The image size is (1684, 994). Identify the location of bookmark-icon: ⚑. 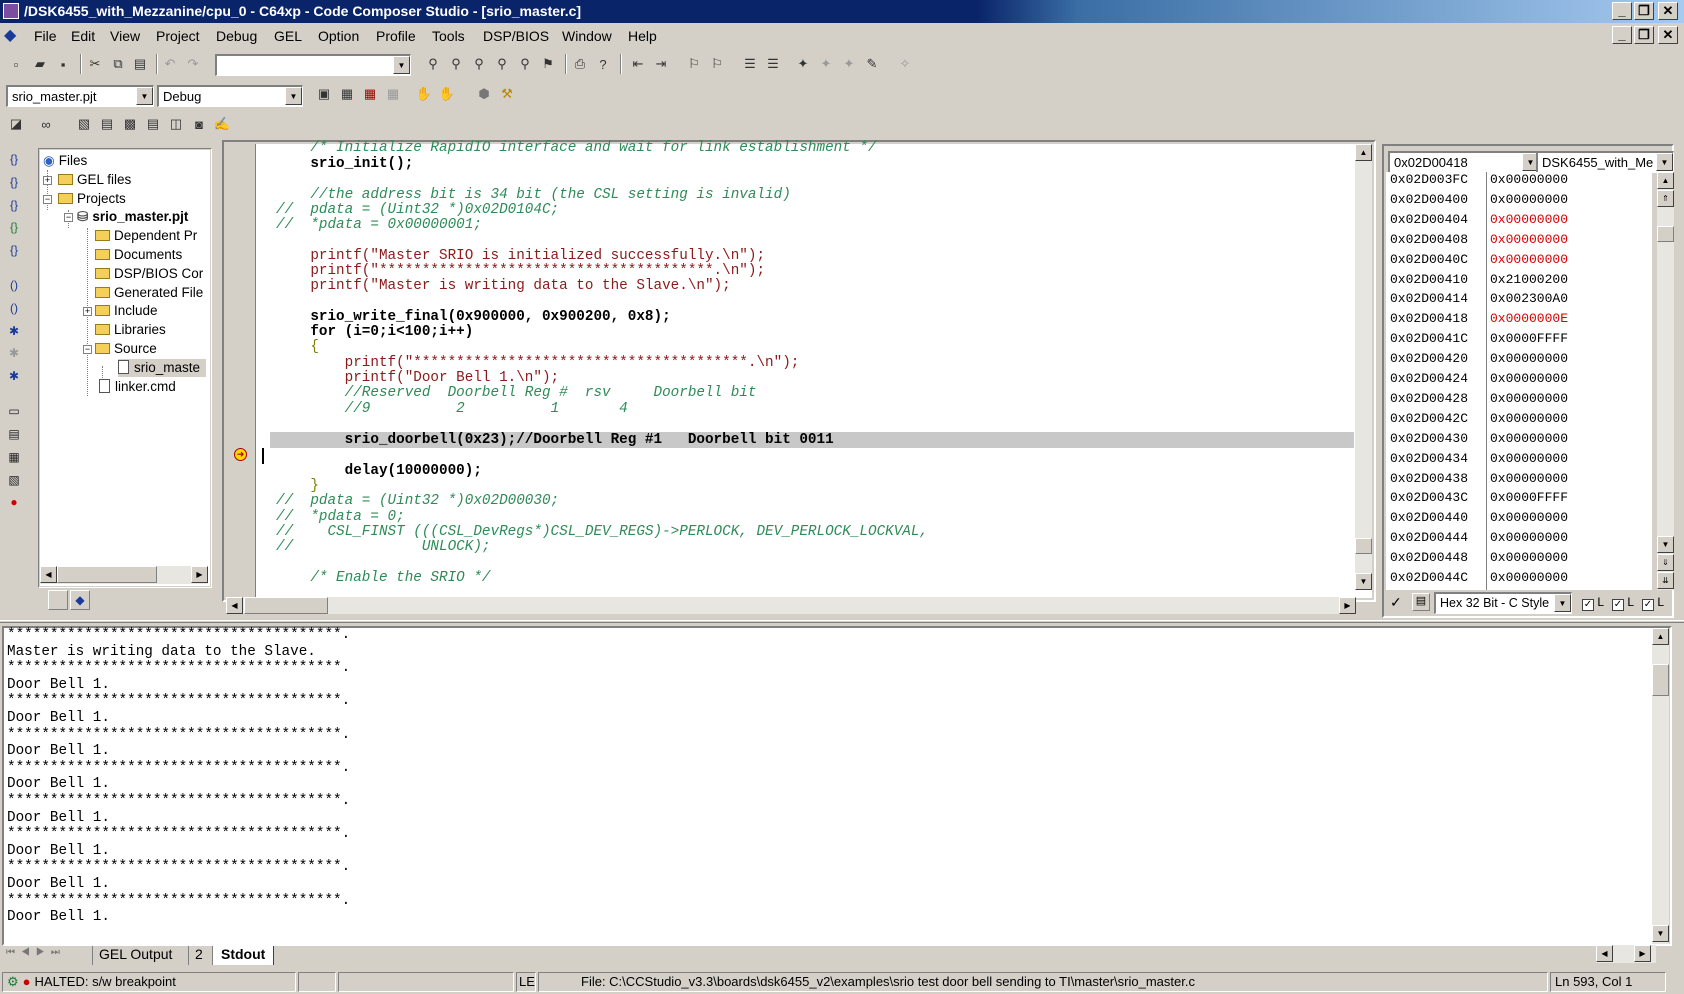
(548, 64).